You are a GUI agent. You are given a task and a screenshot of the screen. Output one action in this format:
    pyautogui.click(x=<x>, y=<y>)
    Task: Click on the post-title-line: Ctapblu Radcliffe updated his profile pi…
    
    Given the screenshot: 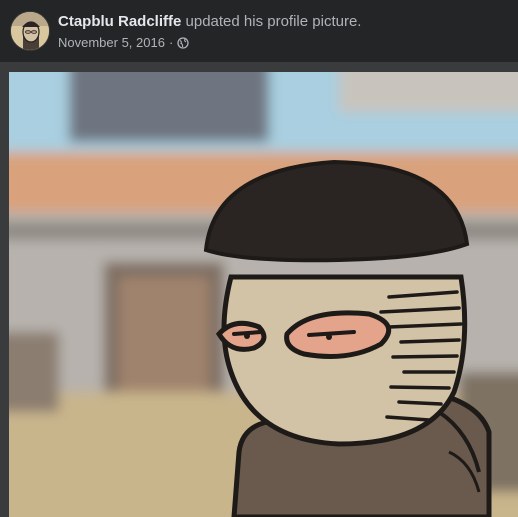 What is the action you would take?
    pyautogui.click(x=209, y=22)
    